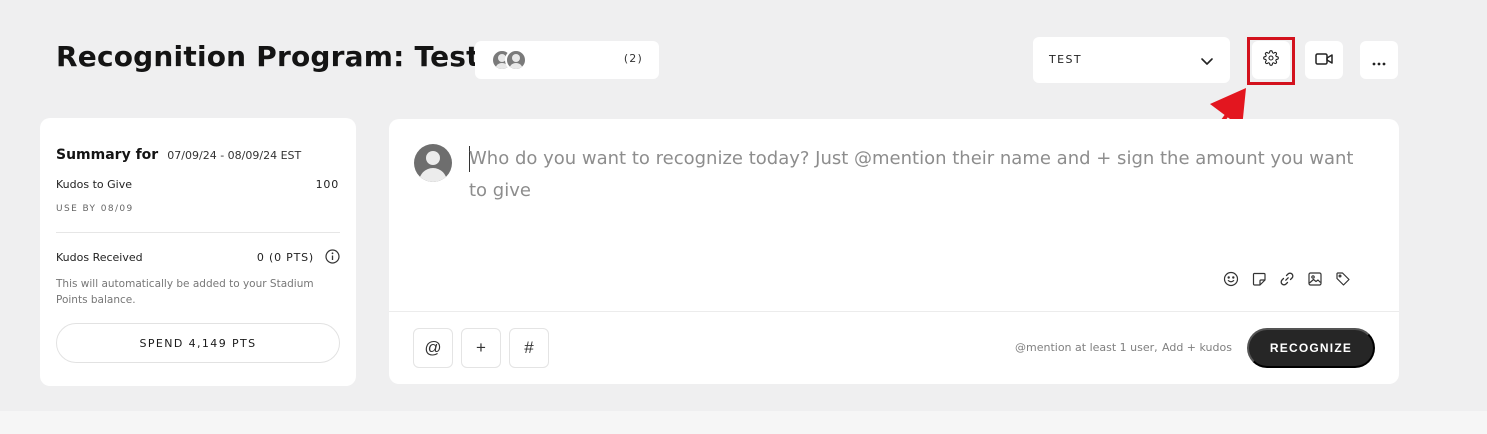  I want to click on page-title: Recognition Program: Test, so click(268, 56).